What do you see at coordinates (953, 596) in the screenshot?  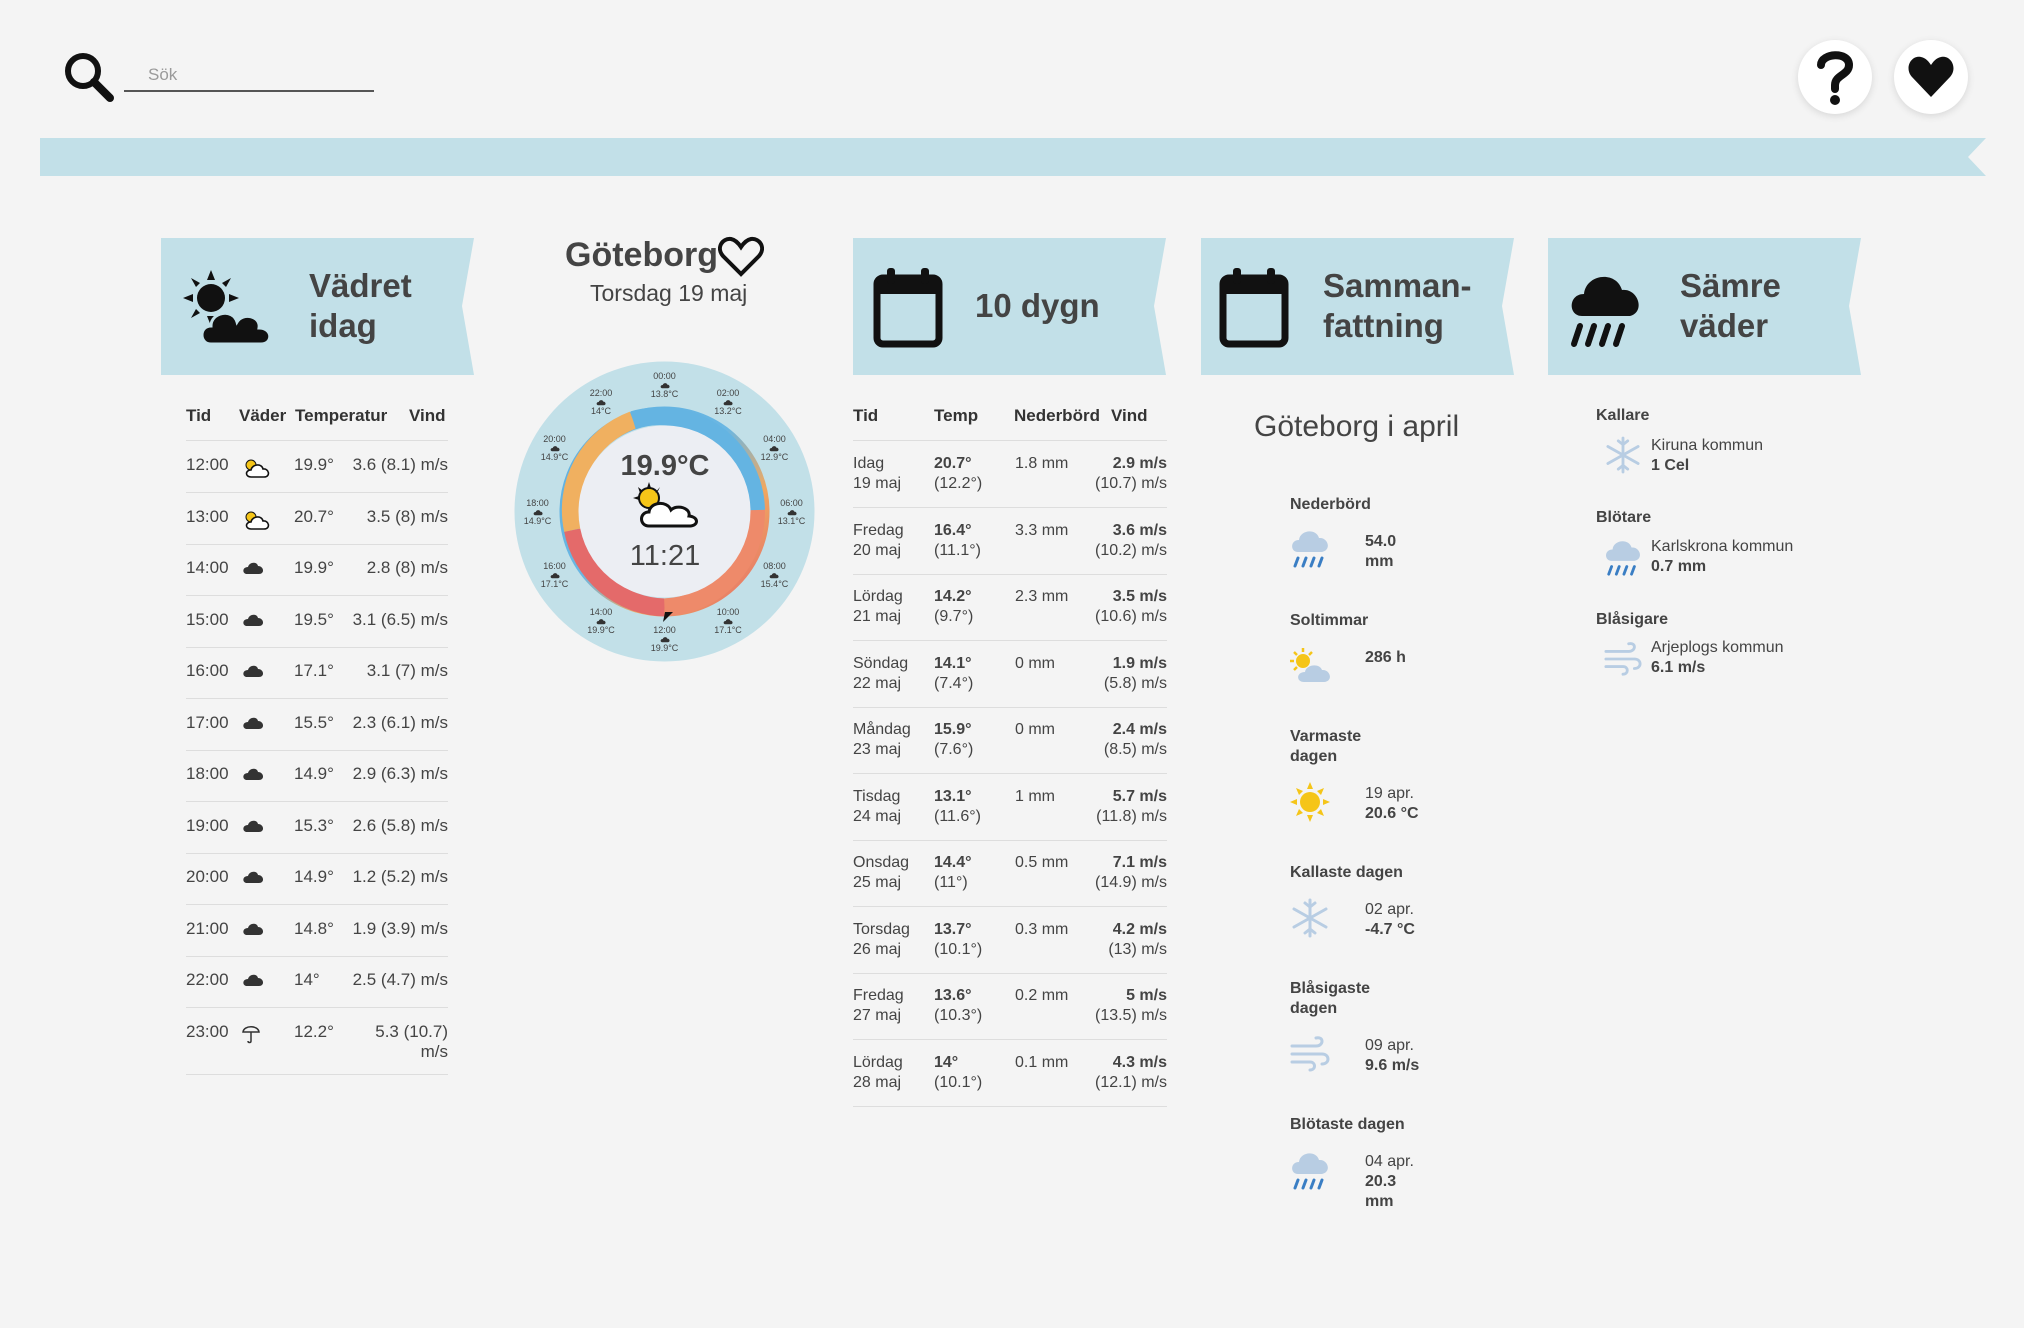 I see `day-temp: 14.2°` at bounding box center [953, 596].